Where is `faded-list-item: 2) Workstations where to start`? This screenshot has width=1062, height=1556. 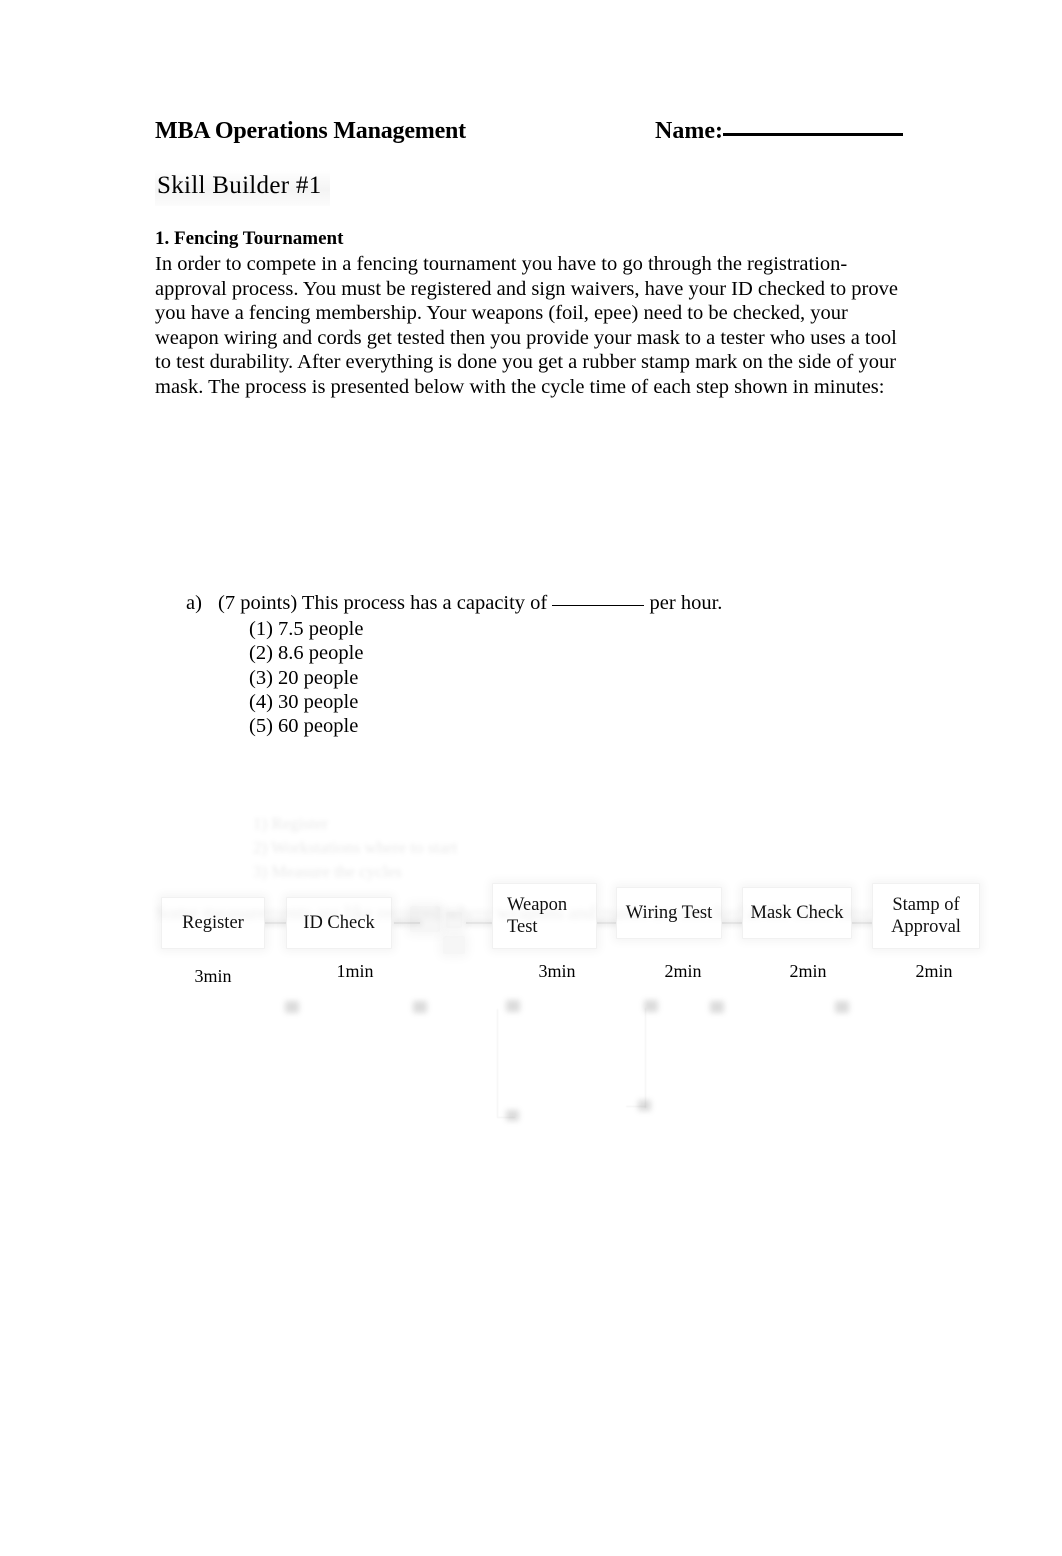 faded-list-item: 2) Workstations where to start is located at coordinates (355, 847).